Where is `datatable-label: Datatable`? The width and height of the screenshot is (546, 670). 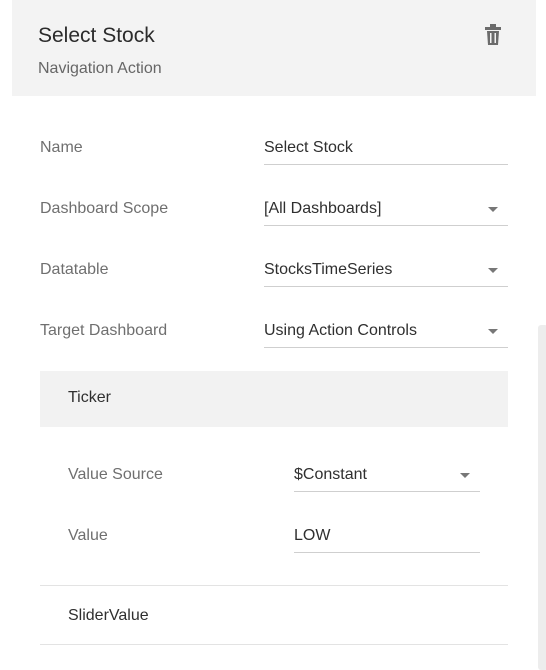 datatable-label: Datatable is located at coordinates (74, 269).